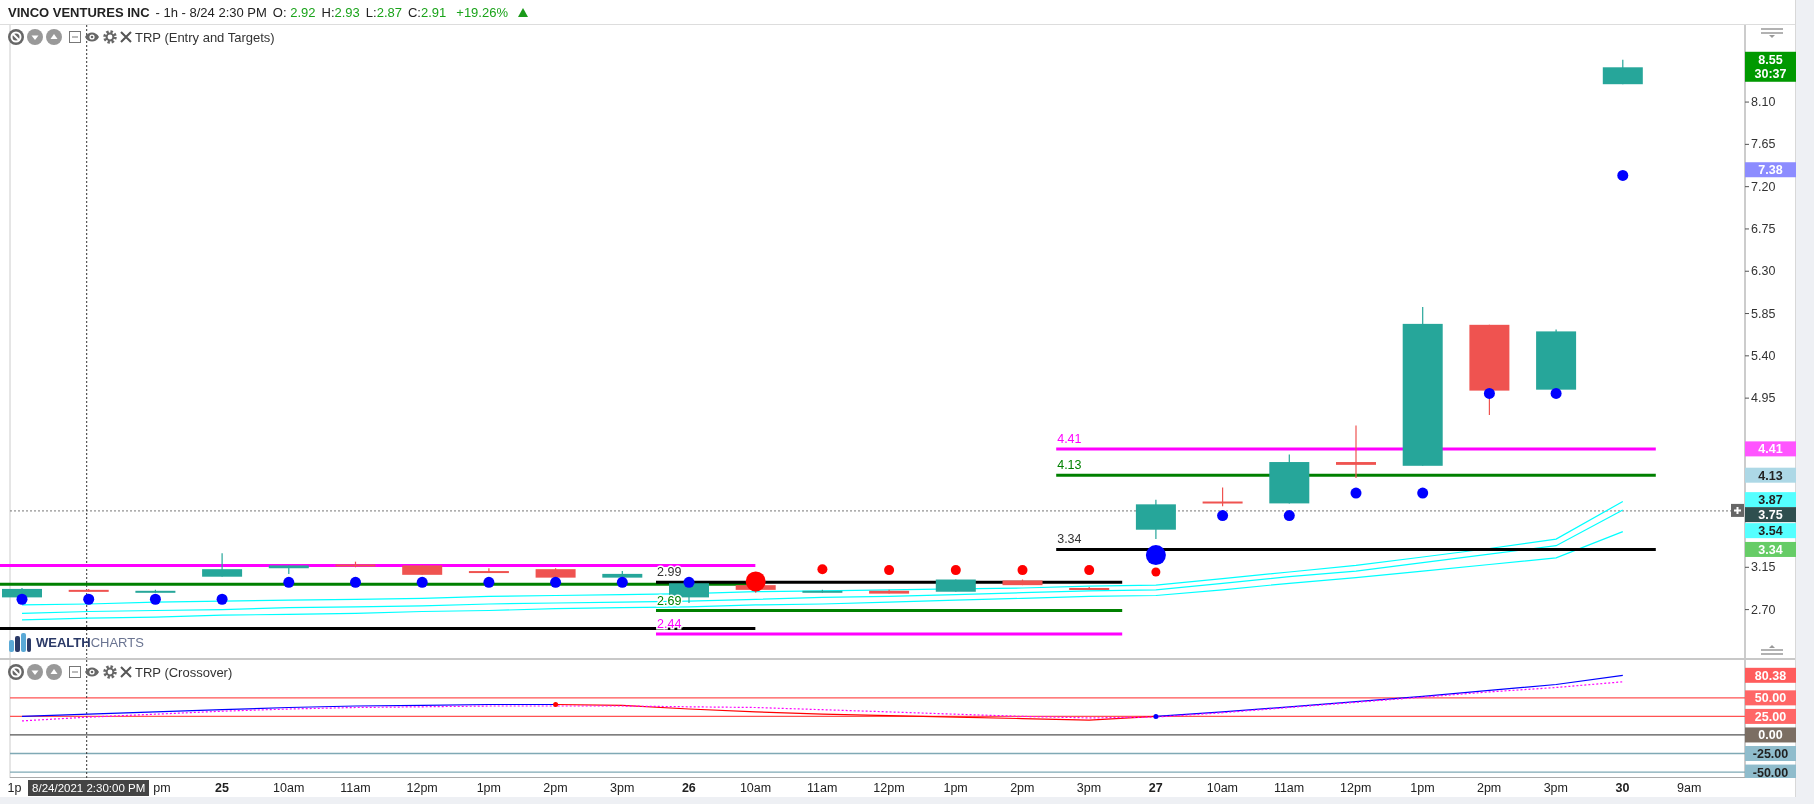  Describe the element at coordinates (1737, 510) in the screenshot. I see `add-icon` at that location.